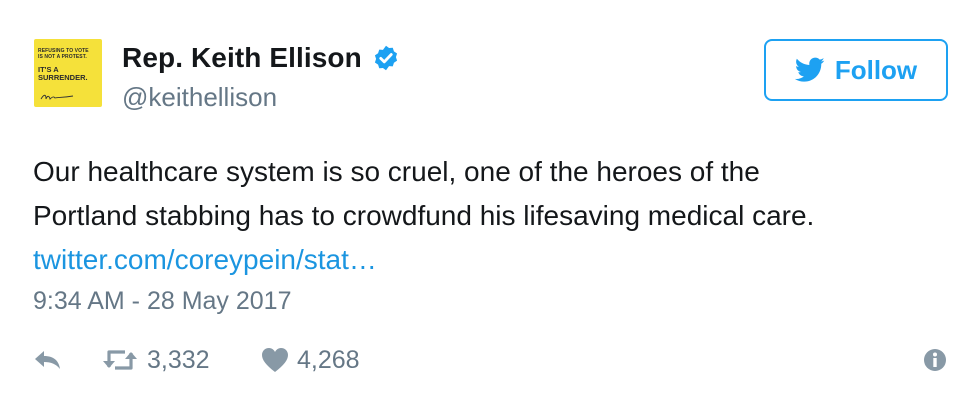 This screenshot has height=401, width=980. What do you see at coordinates (162, 301) in the screenshot?
I see `tweet-timestamp: 9:34 AM - 28 May 2017` at bounding box center [162, 301].